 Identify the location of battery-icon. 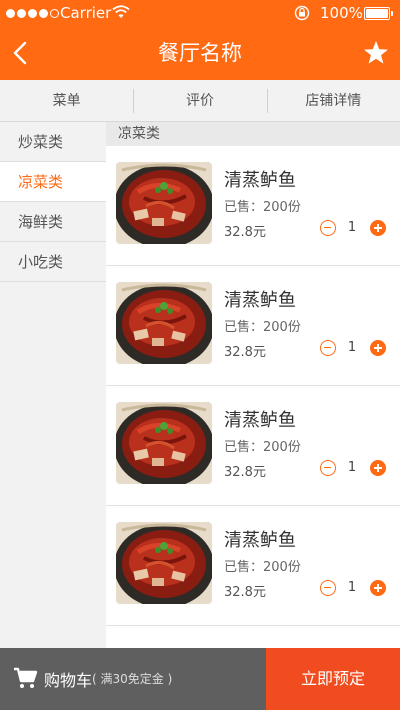
(378, 13).